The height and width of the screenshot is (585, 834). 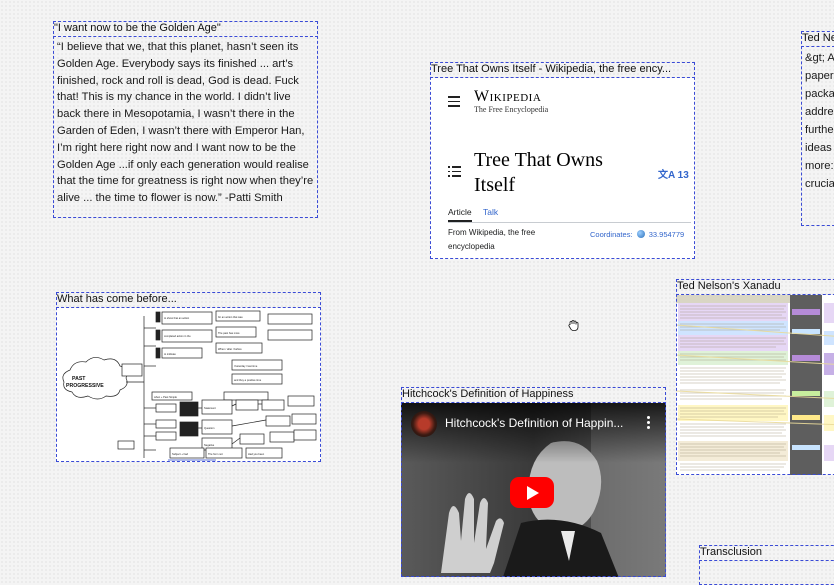 What do you see at coordinates (185, 29) in the screenshot?
I see `quote-card-title: "I want now to be the Golden Age"` at bounding box center [185, 29].